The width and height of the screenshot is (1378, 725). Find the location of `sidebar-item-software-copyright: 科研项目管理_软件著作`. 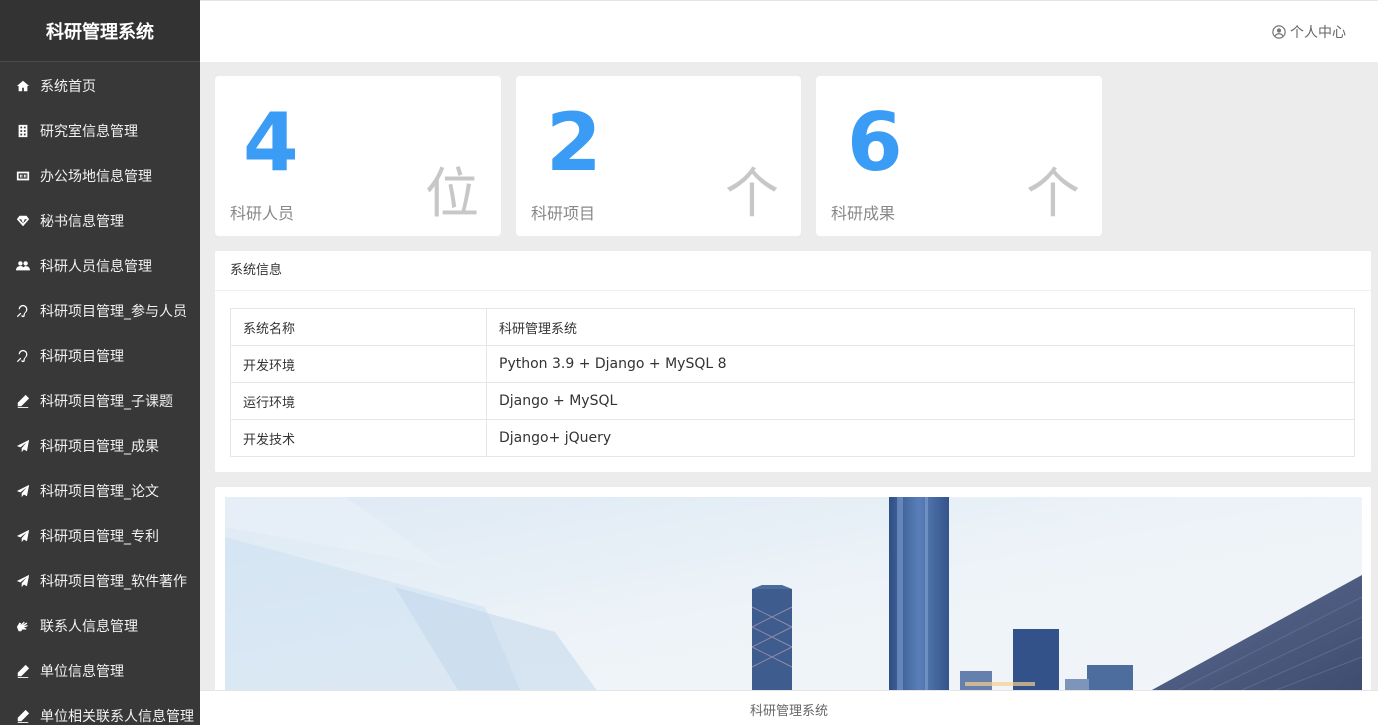

sidebar-item-software-copyright: 科研项目管理_软件著作 is located at coordinates (100, 580).